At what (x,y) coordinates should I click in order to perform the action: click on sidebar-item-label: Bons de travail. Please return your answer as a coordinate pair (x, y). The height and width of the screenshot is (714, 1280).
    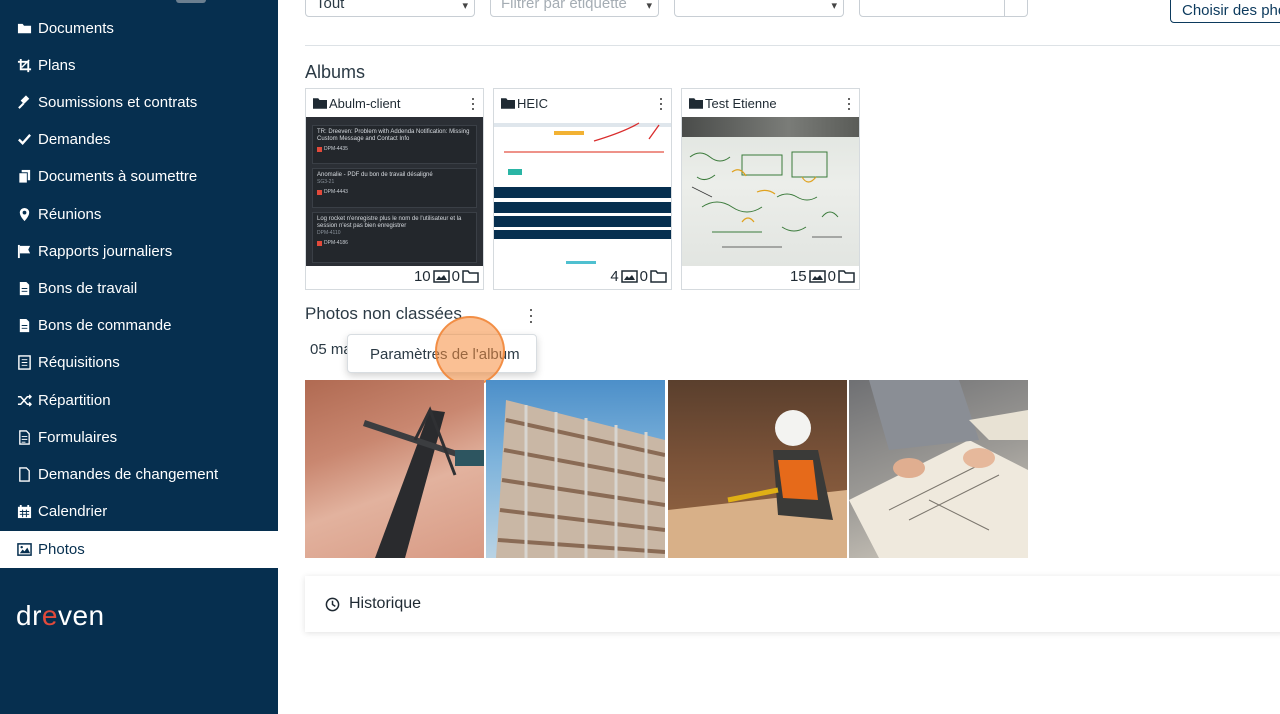
    Looking at the image, I should click on (88, 288).